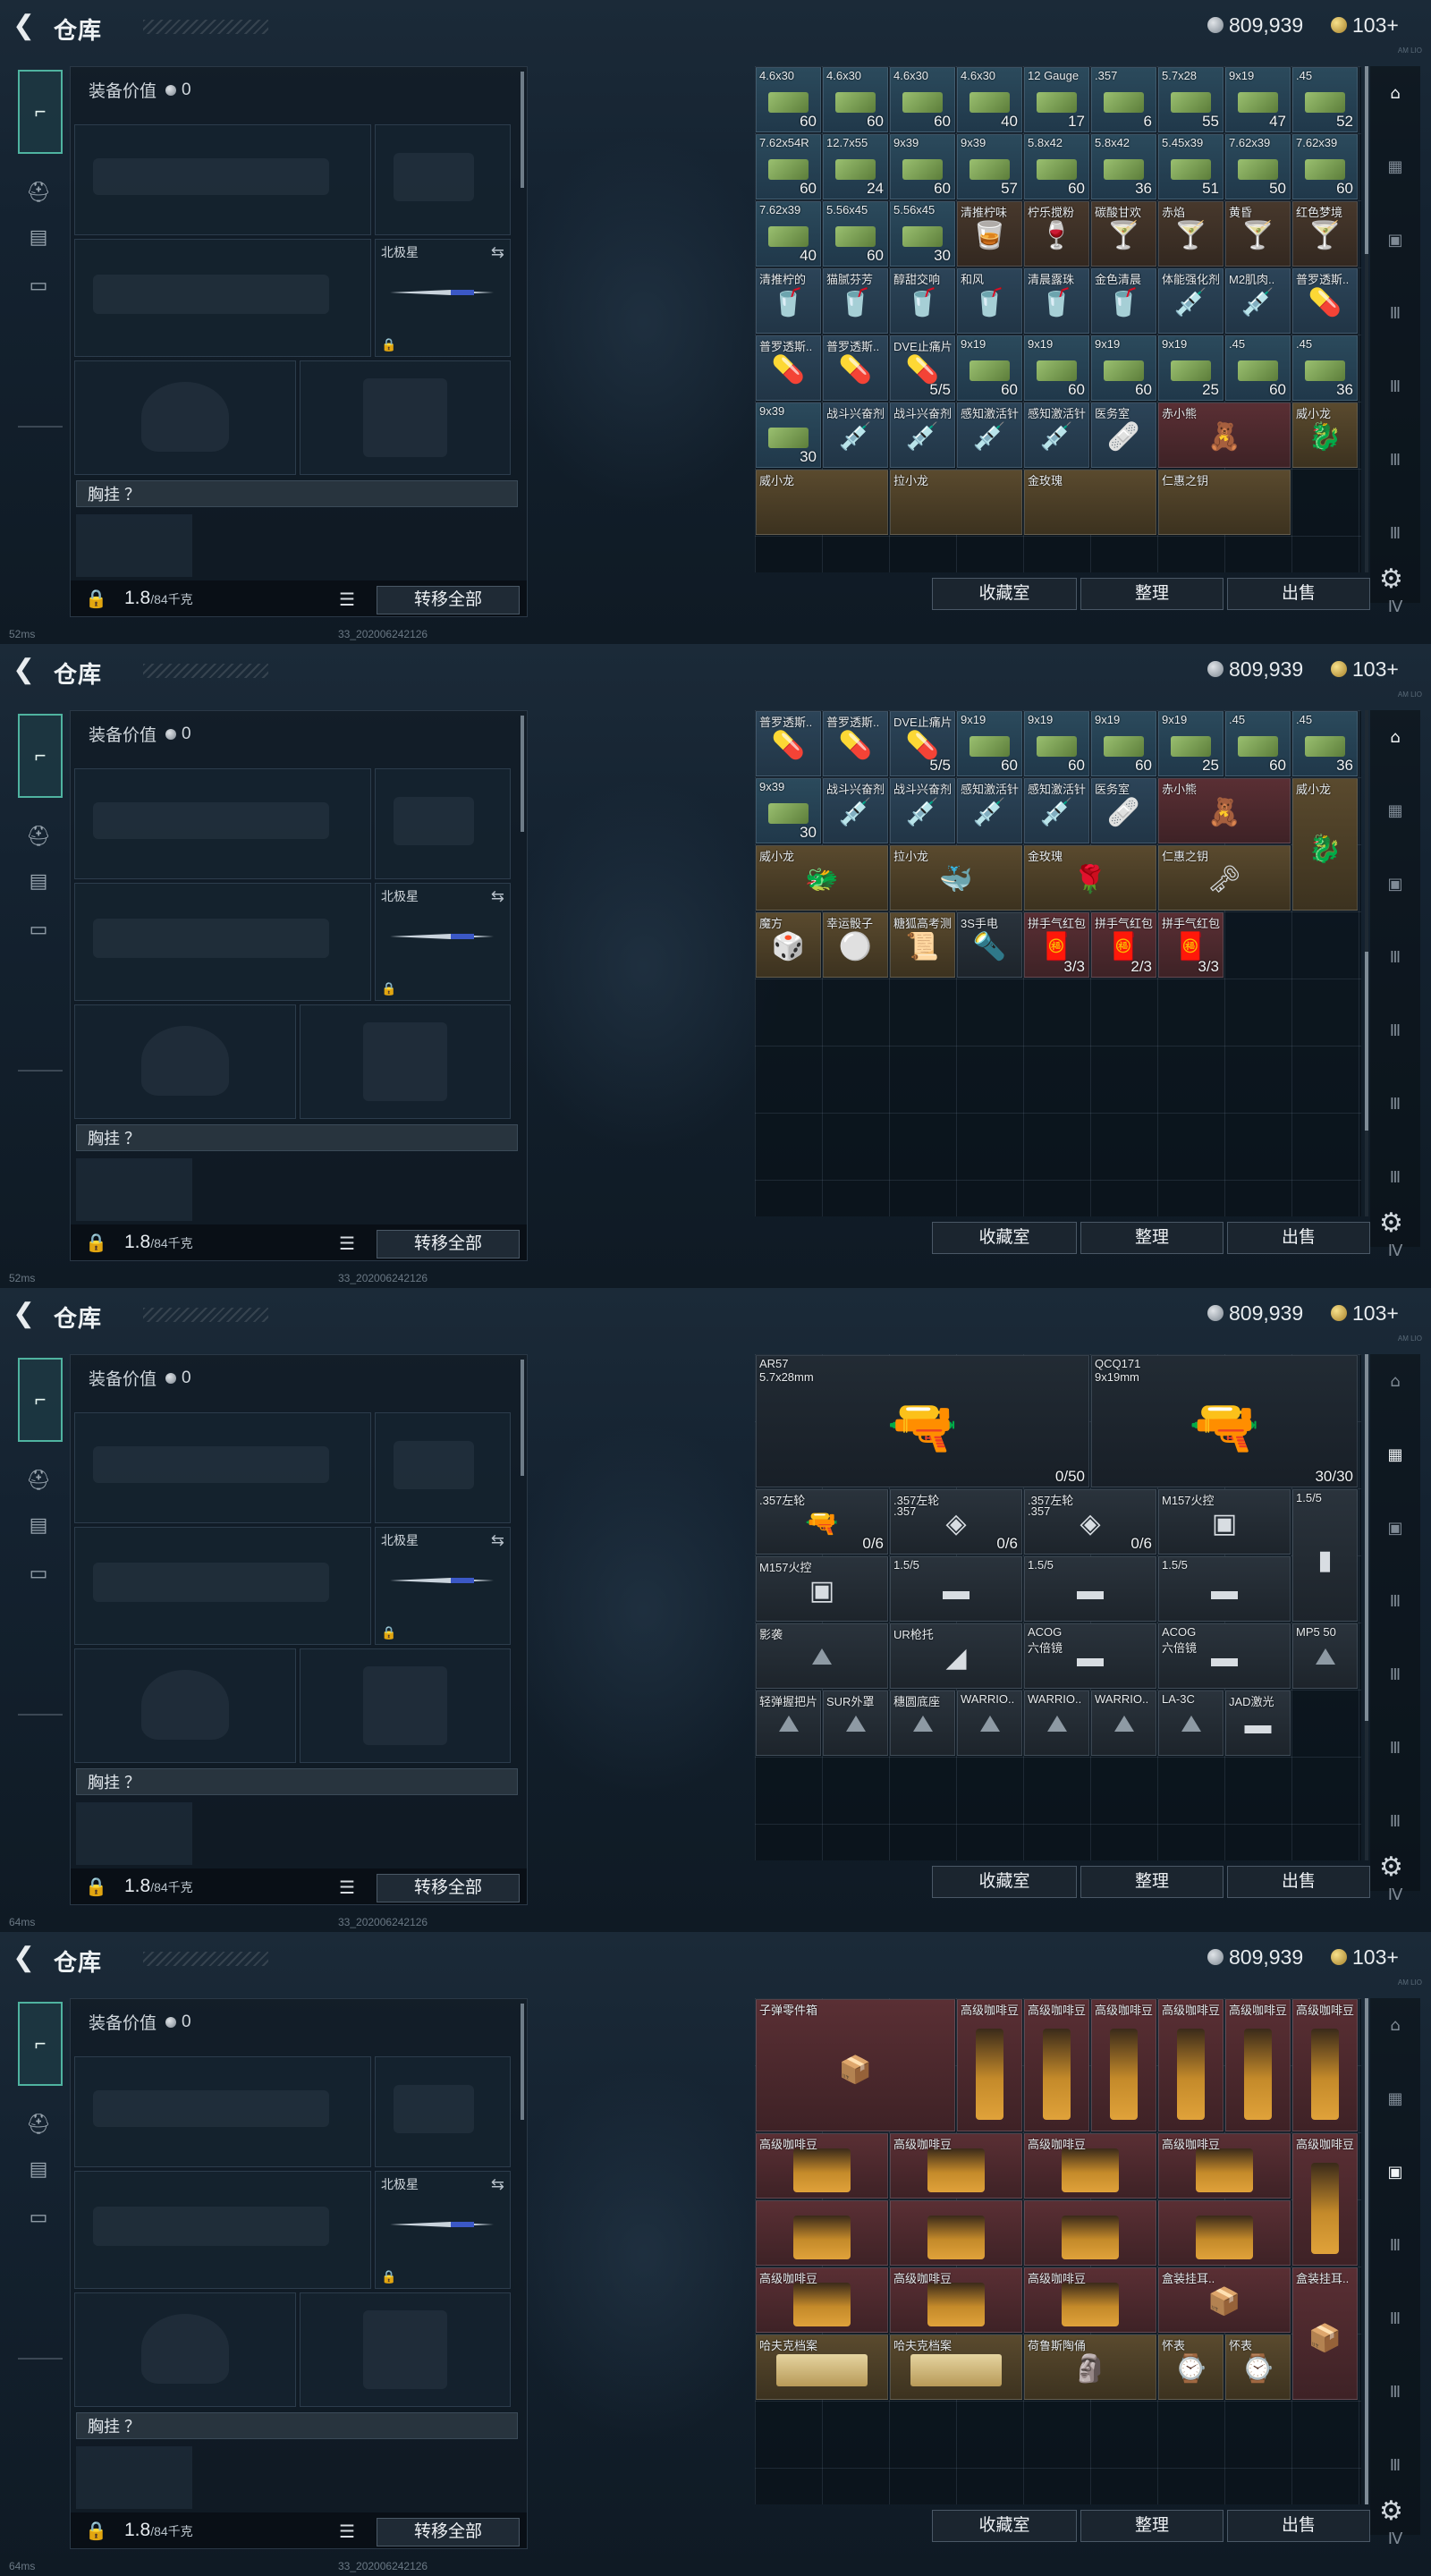 The image size is (1431, 2576). I want to click on stash-item: ◈ .357左轮 .357 0/6, so click(1090, 1522).